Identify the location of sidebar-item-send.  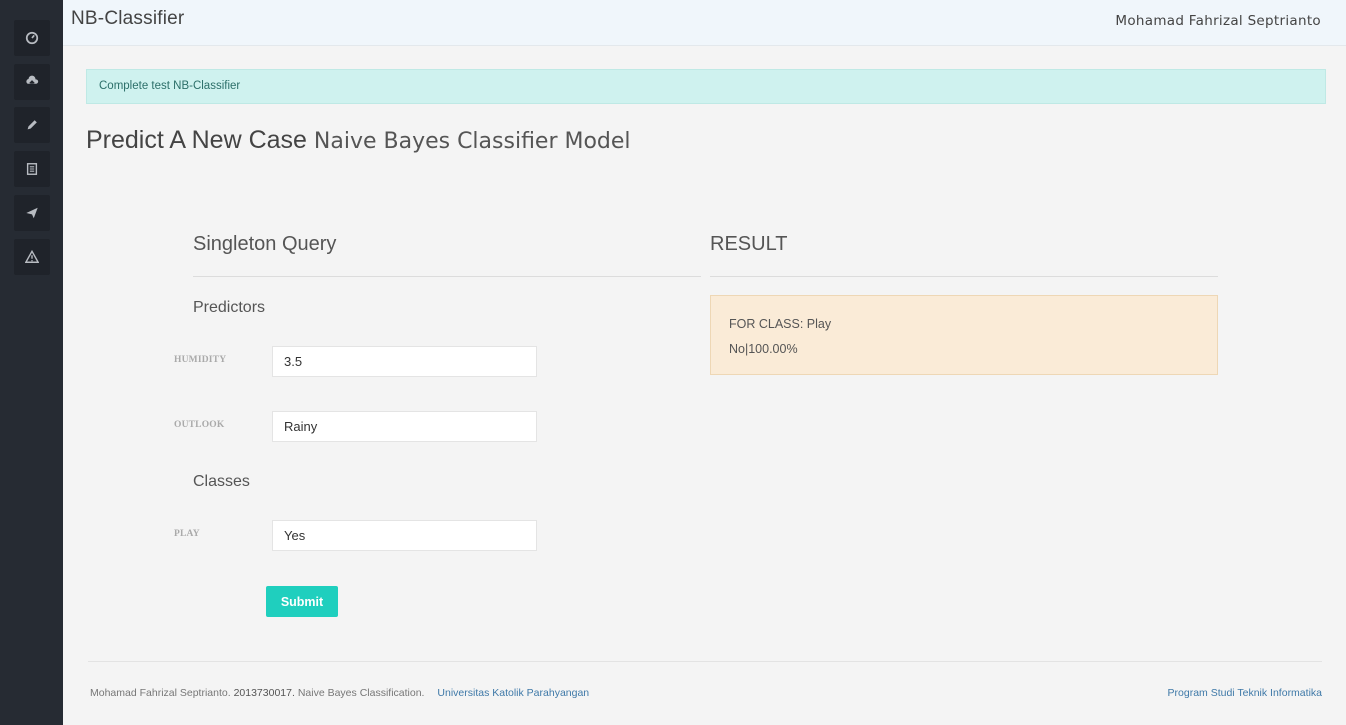
(32, 213).